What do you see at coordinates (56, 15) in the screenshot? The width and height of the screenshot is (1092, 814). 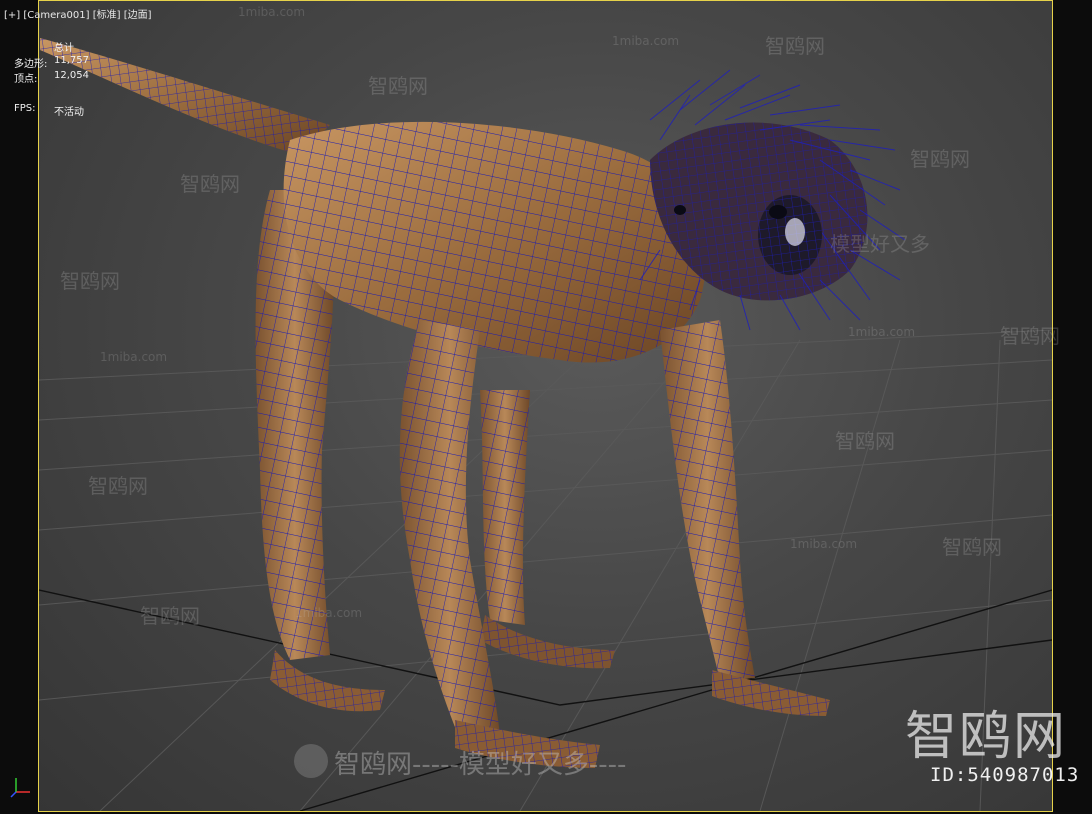 I see `camera-view-button: [Camera001]` at bounding box center [56, 15].